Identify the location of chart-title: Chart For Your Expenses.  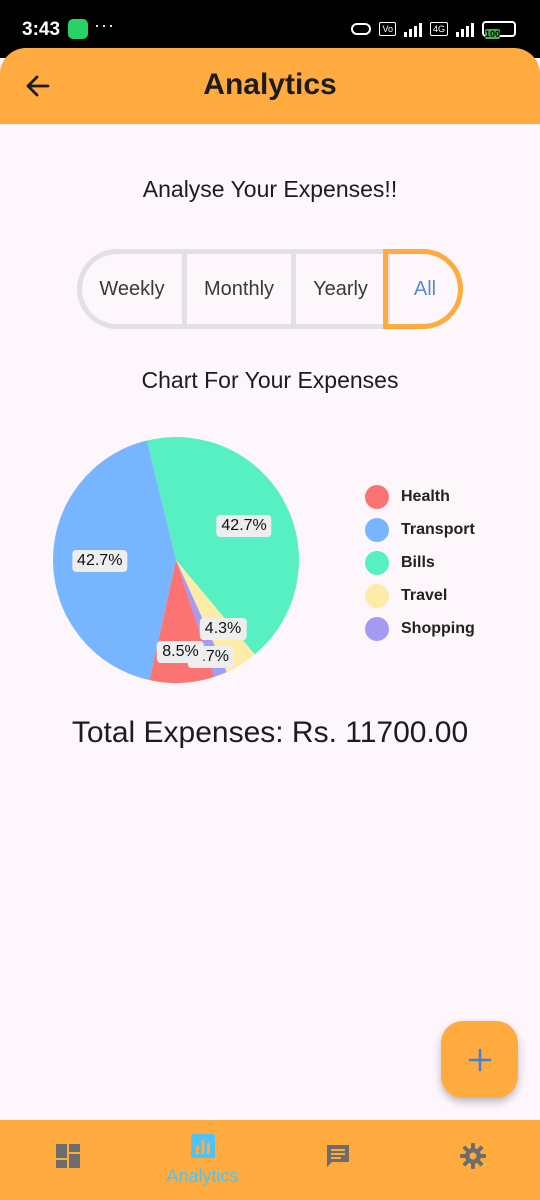
(270, 380).